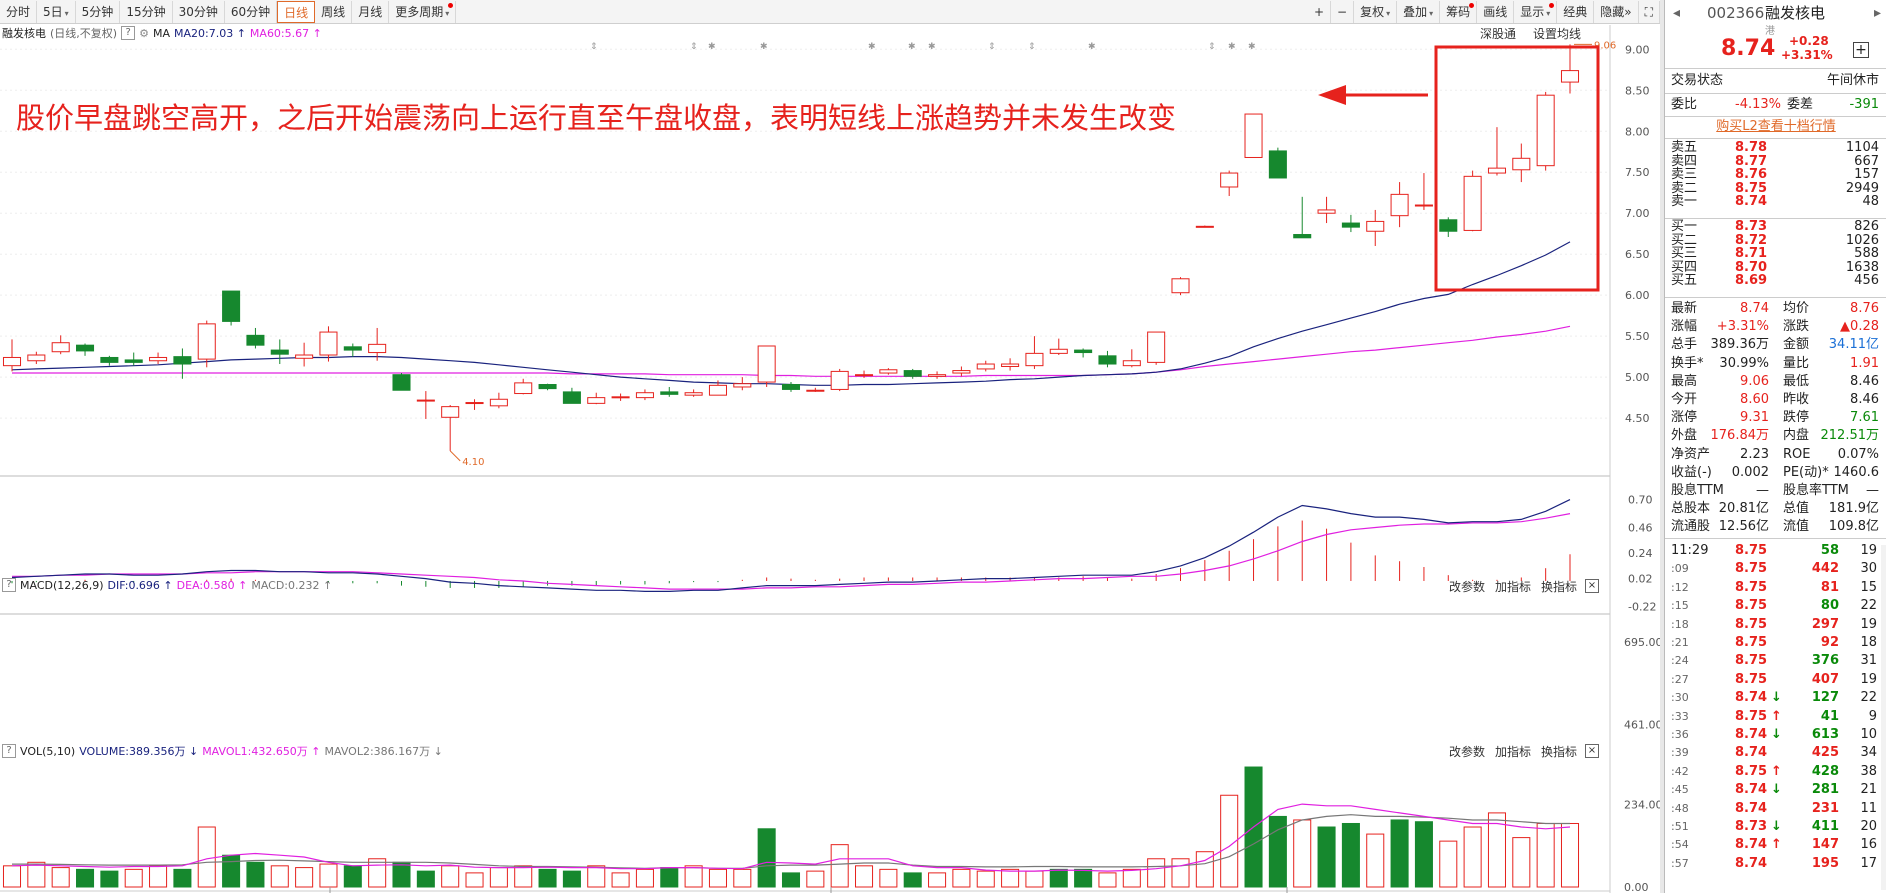 The image size is (1886, 893). What do you see at coordinates (1775, 827) in the screenshot?
I see `tick-row: :51 8.73 ↓ 411 20` at bounding box center [1775, 827].